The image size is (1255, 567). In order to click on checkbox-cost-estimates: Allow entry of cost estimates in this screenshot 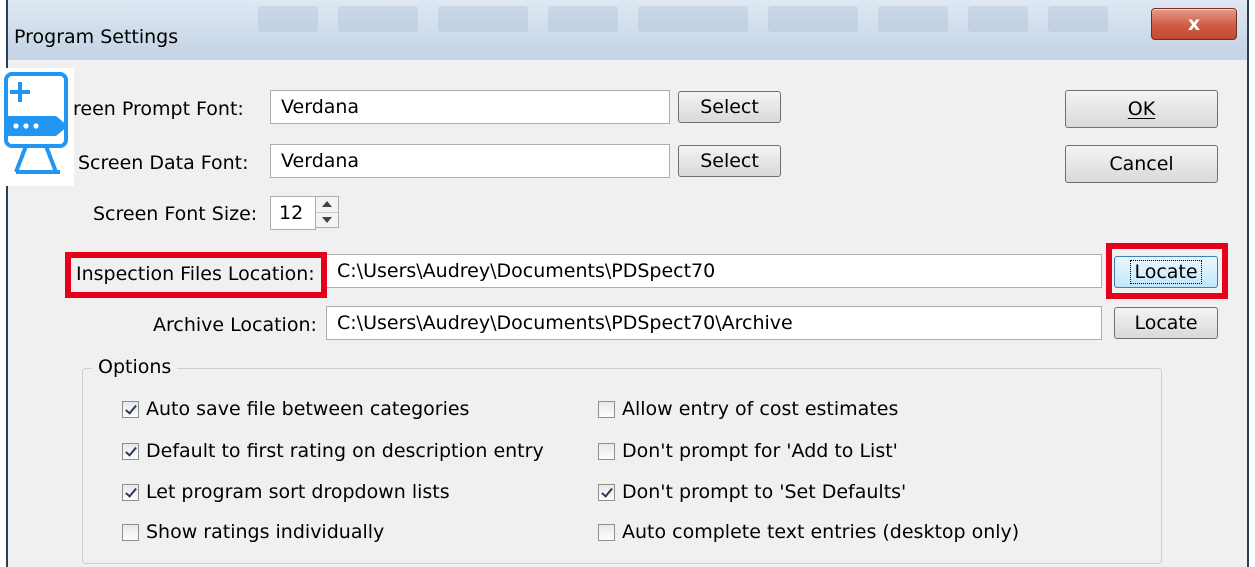, I will do `click(748, 409)`.